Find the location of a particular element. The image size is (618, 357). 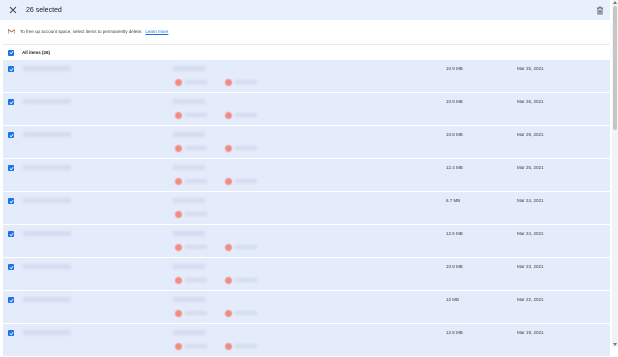

all-items-label: All items (26) is located at coordinates (36, 52).